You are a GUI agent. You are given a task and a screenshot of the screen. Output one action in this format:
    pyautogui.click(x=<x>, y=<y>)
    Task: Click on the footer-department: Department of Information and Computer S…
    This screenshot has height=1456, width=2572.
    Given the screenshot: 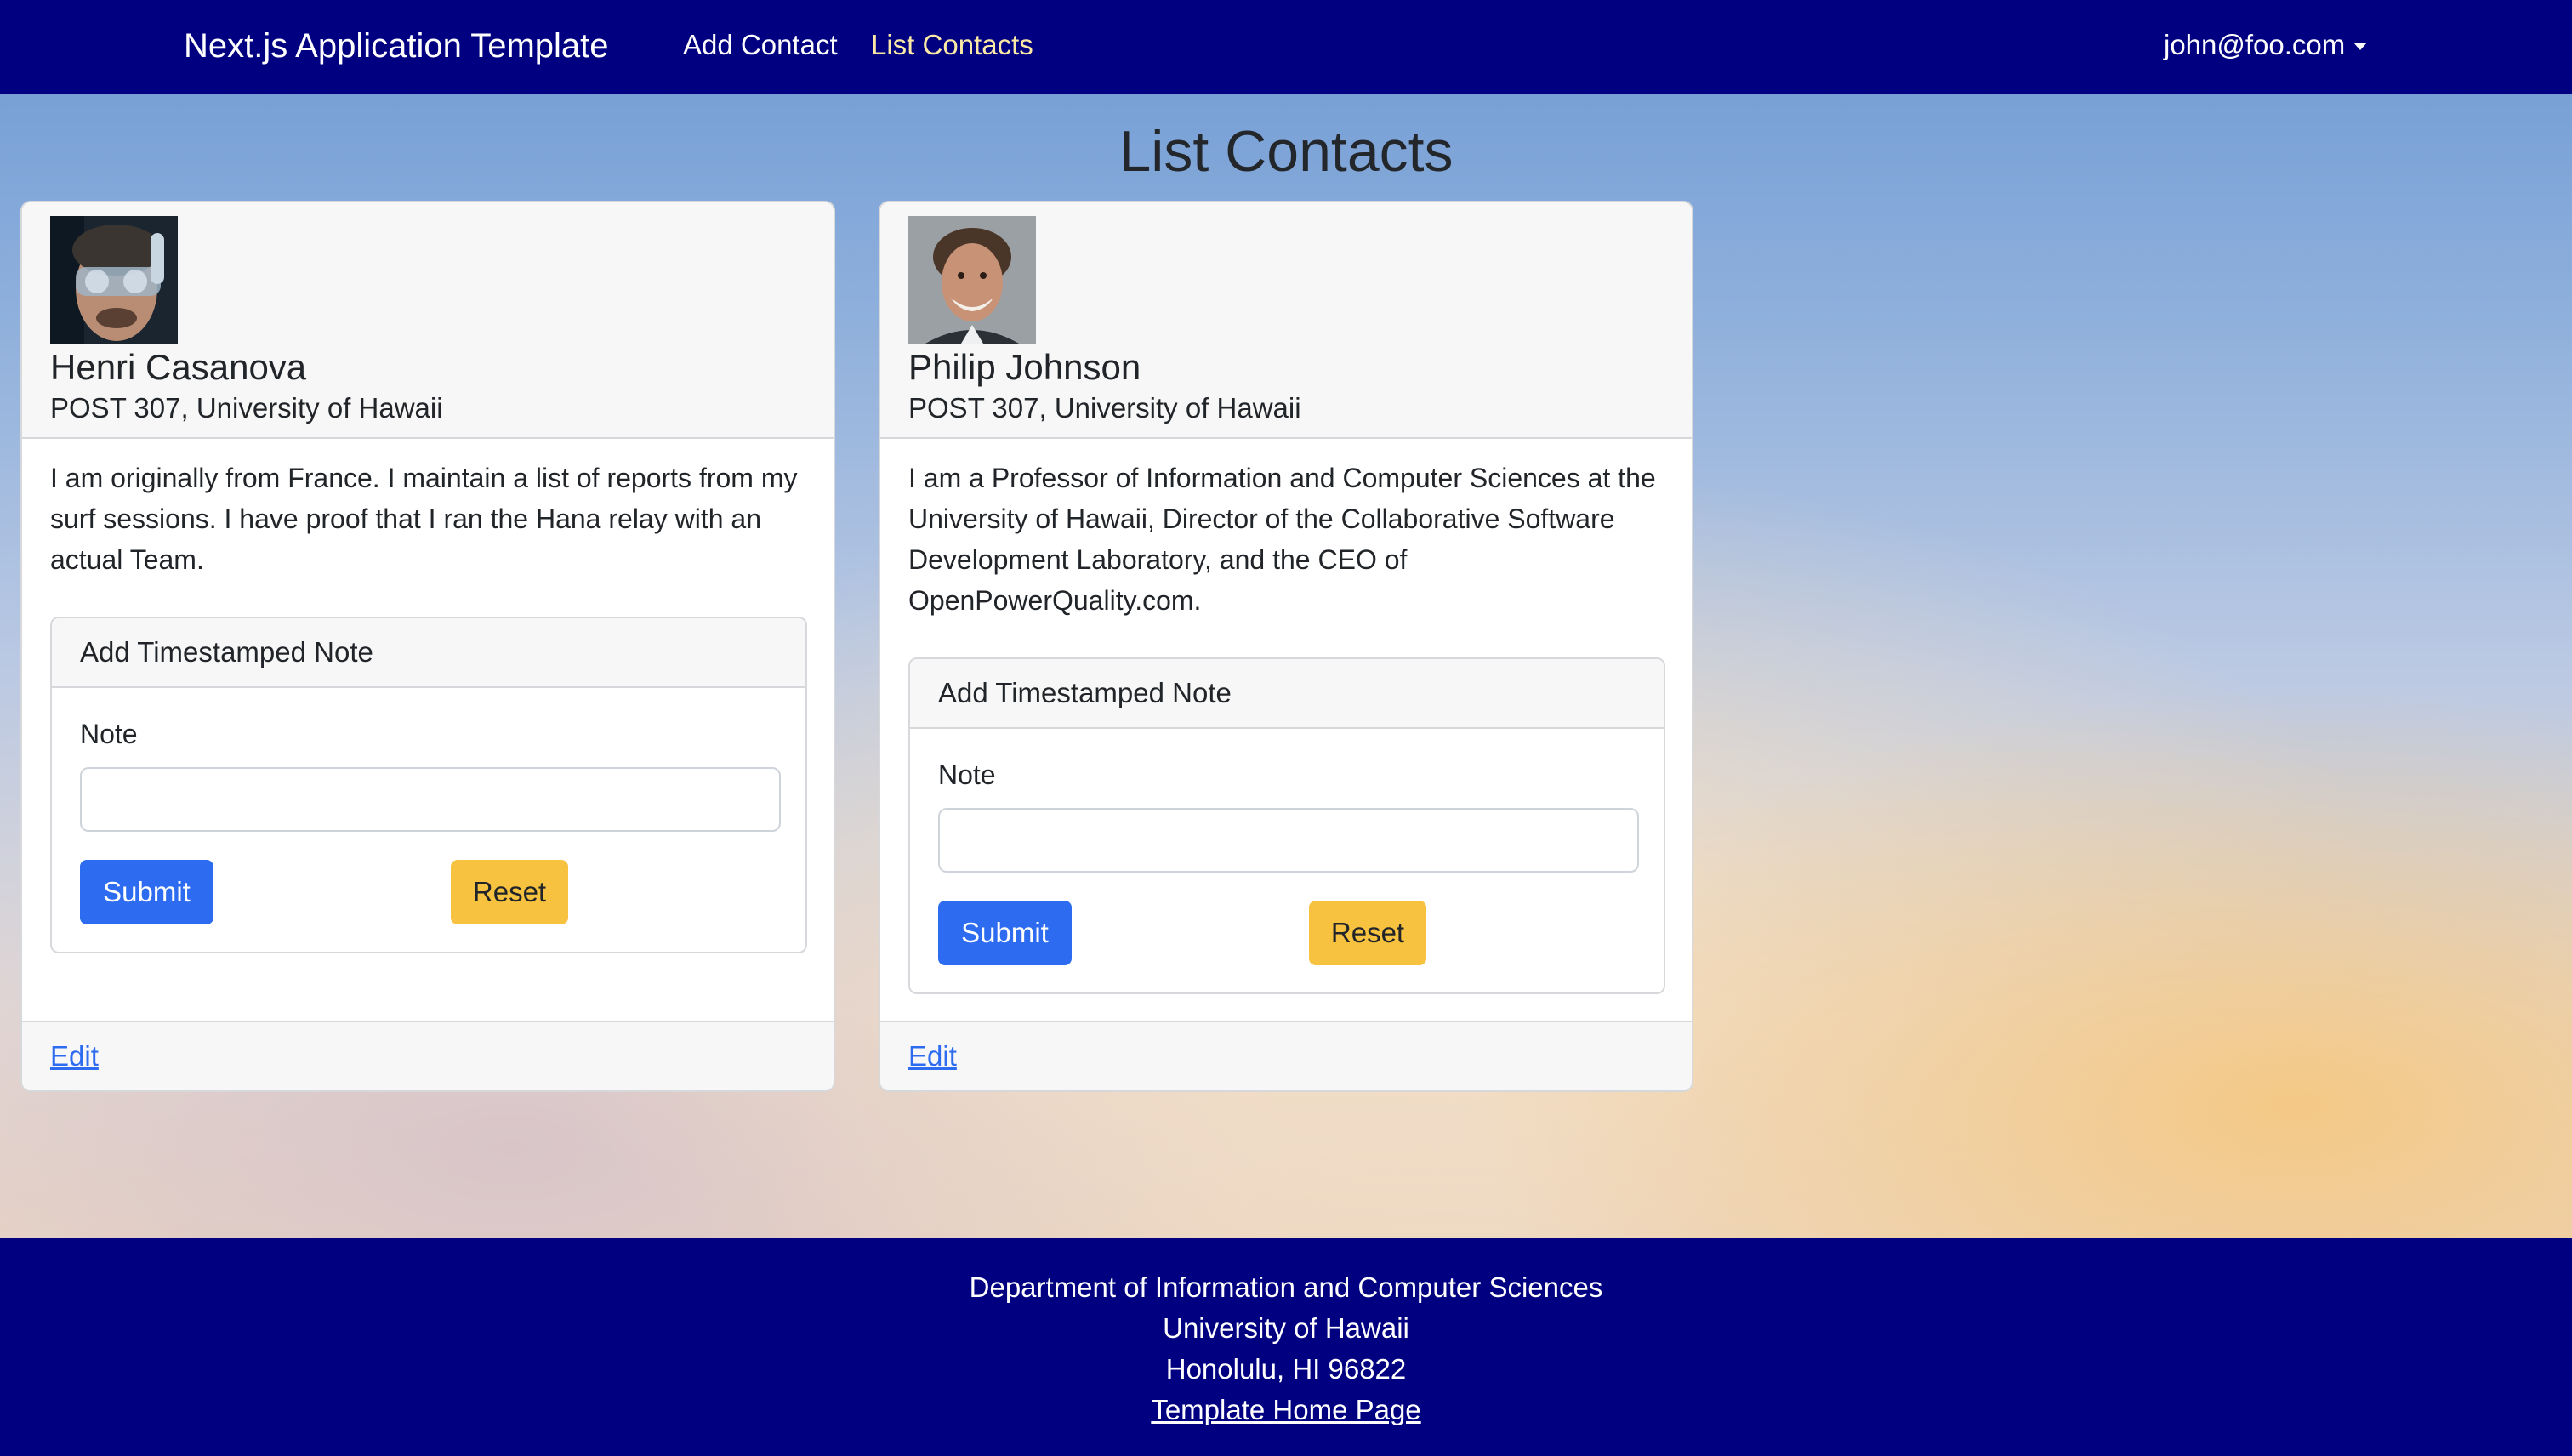 What is the action you would take?
    pyautogui.click(x=1286, y=1287)
    